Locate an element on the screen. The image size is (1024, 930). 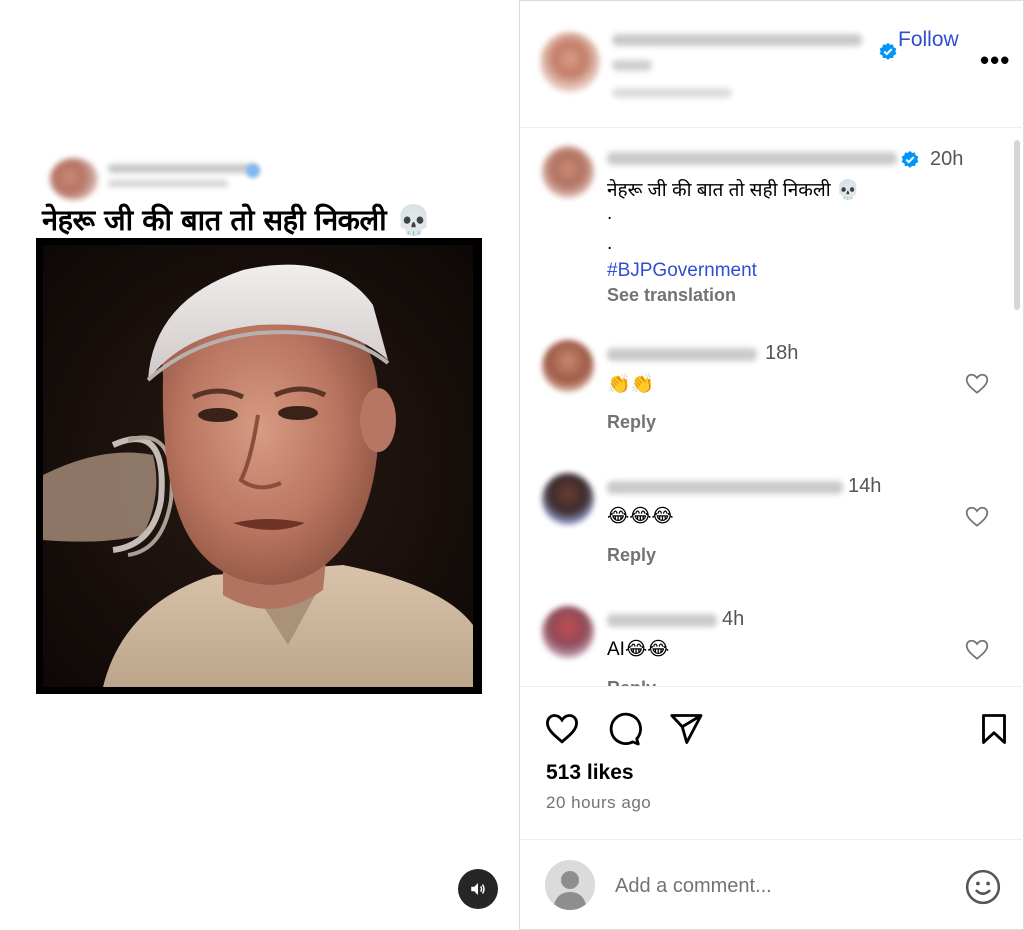
likes-count: 513 likes is located at coordinates (590, 773).